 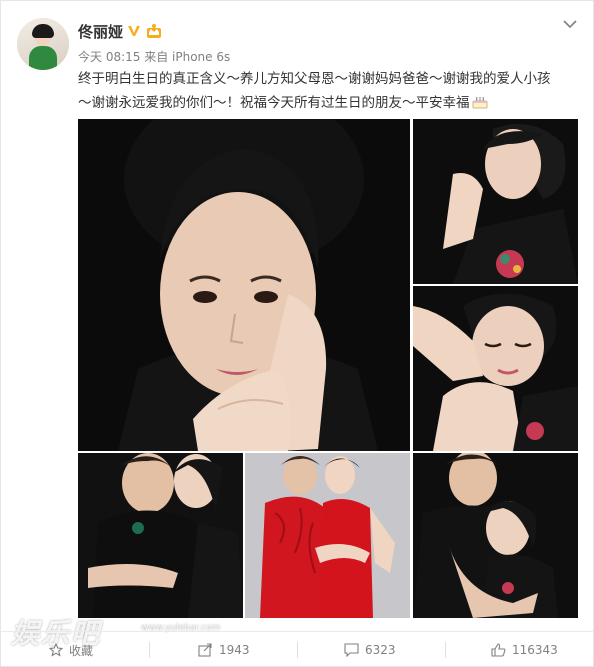 I want to click on star-icon, so click(x=56, y=650).